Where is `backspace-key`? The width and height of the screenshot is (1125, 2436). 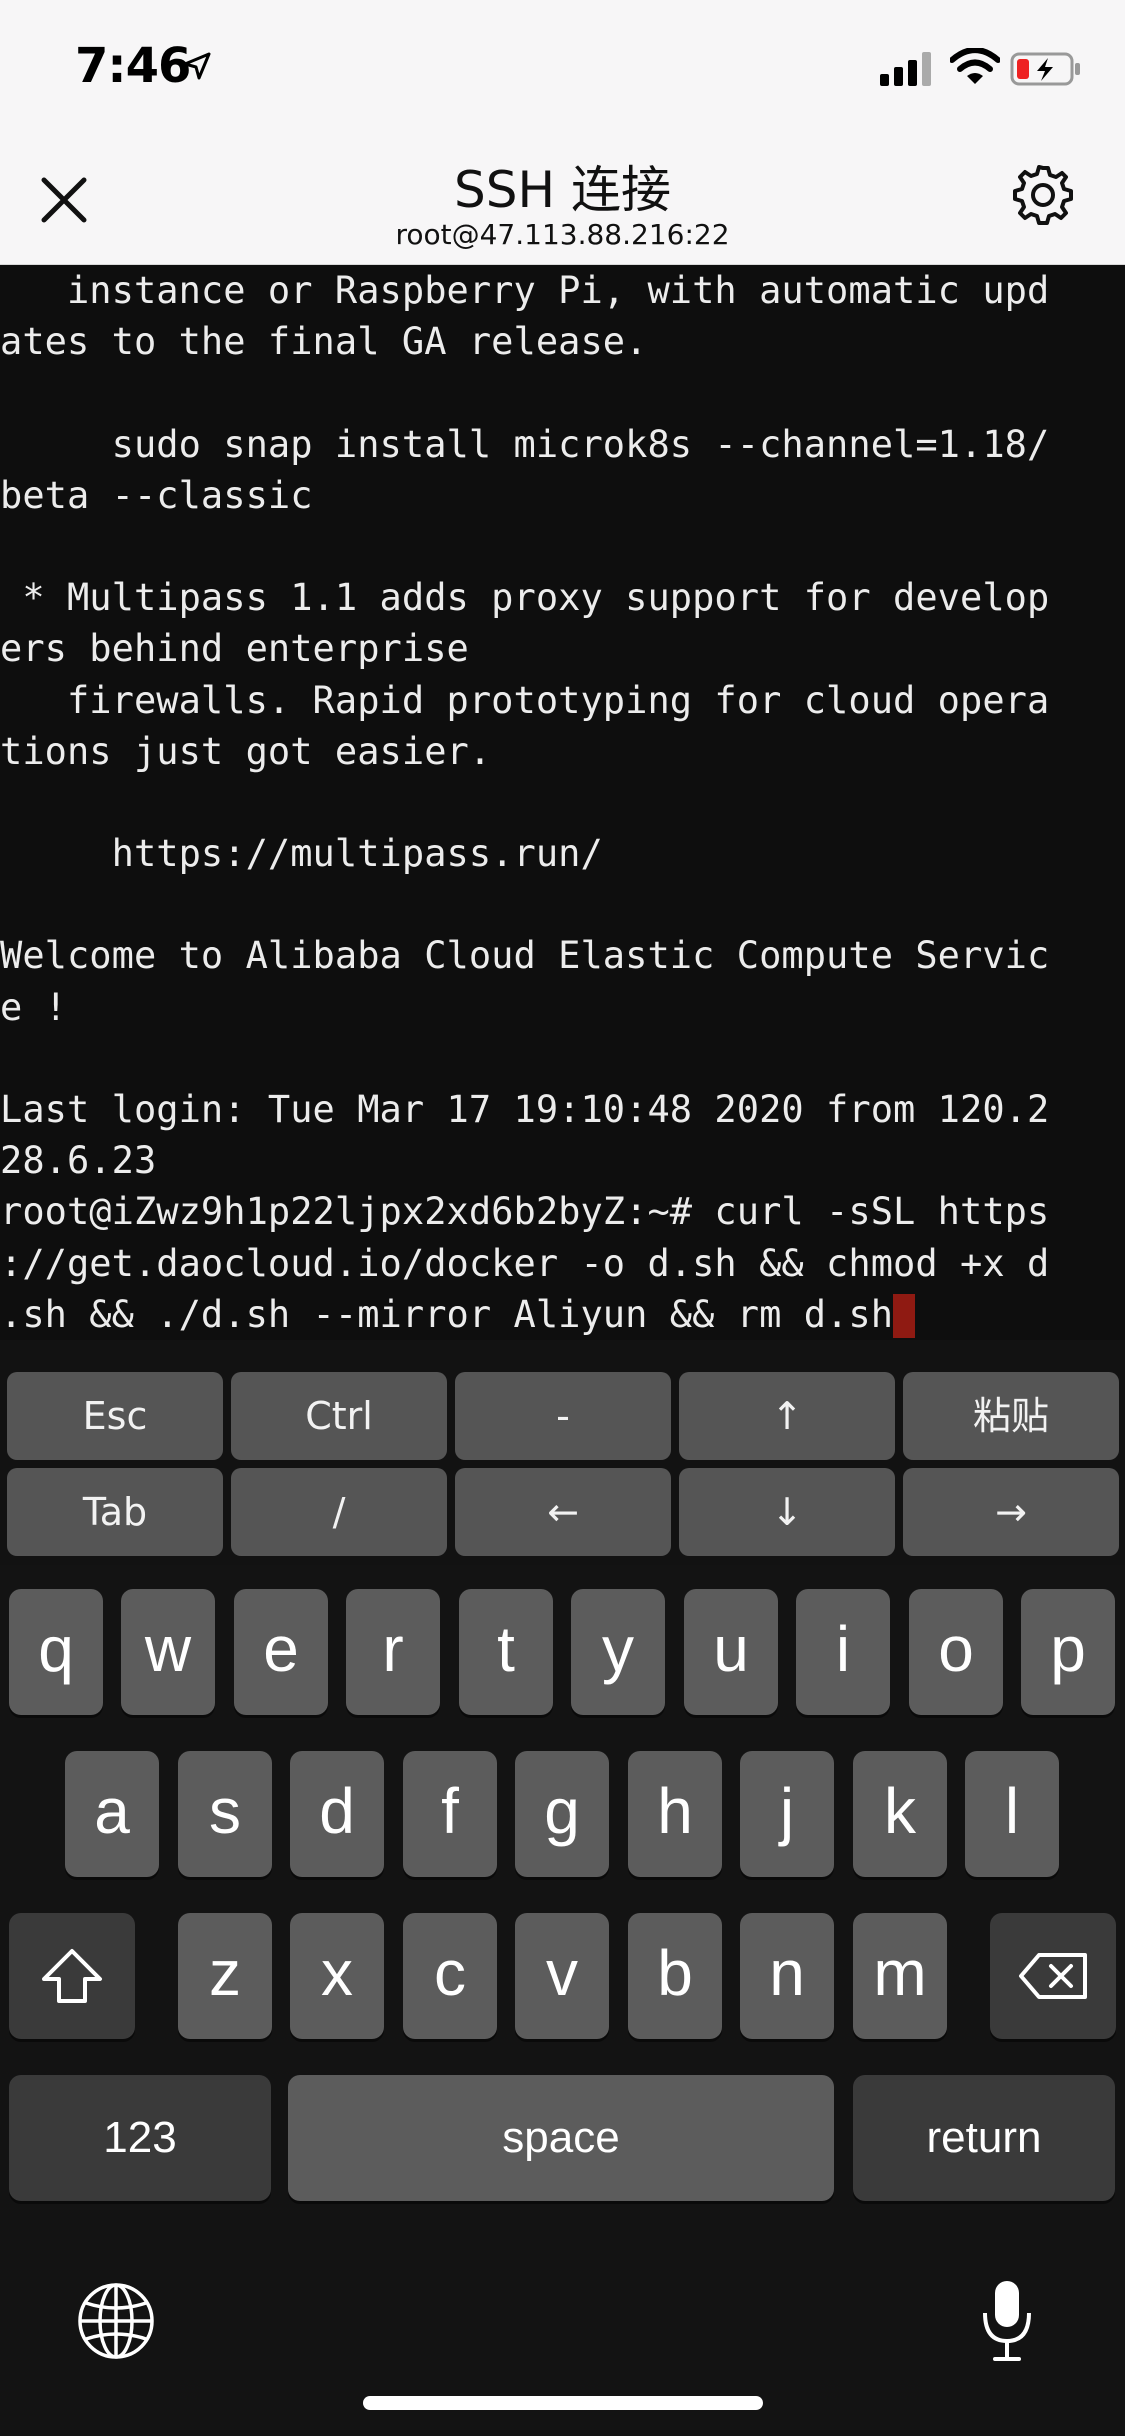
backspace-key is located at coordinates (1053, 1976).